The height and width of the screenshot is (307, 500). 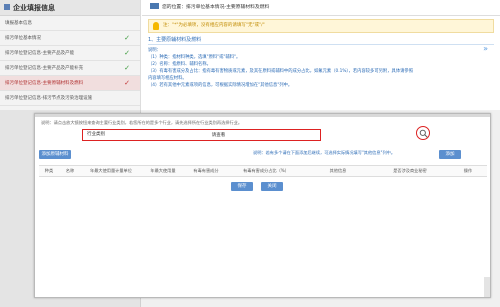 What do you see at coordinates (44, 68) in the screenshot?
I see `sidebar-item-label: 排污单位登记信息-主要产品及产能补充` at bounding box center [44, 68].